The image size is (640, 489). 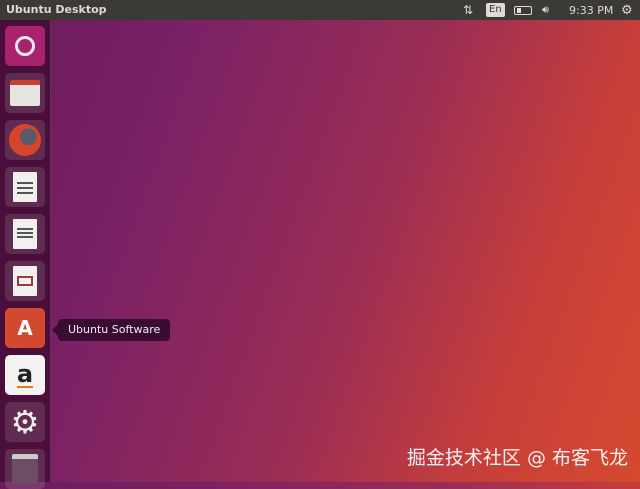 I want to click on amazon-icon: a, so click(x=25, y=374).